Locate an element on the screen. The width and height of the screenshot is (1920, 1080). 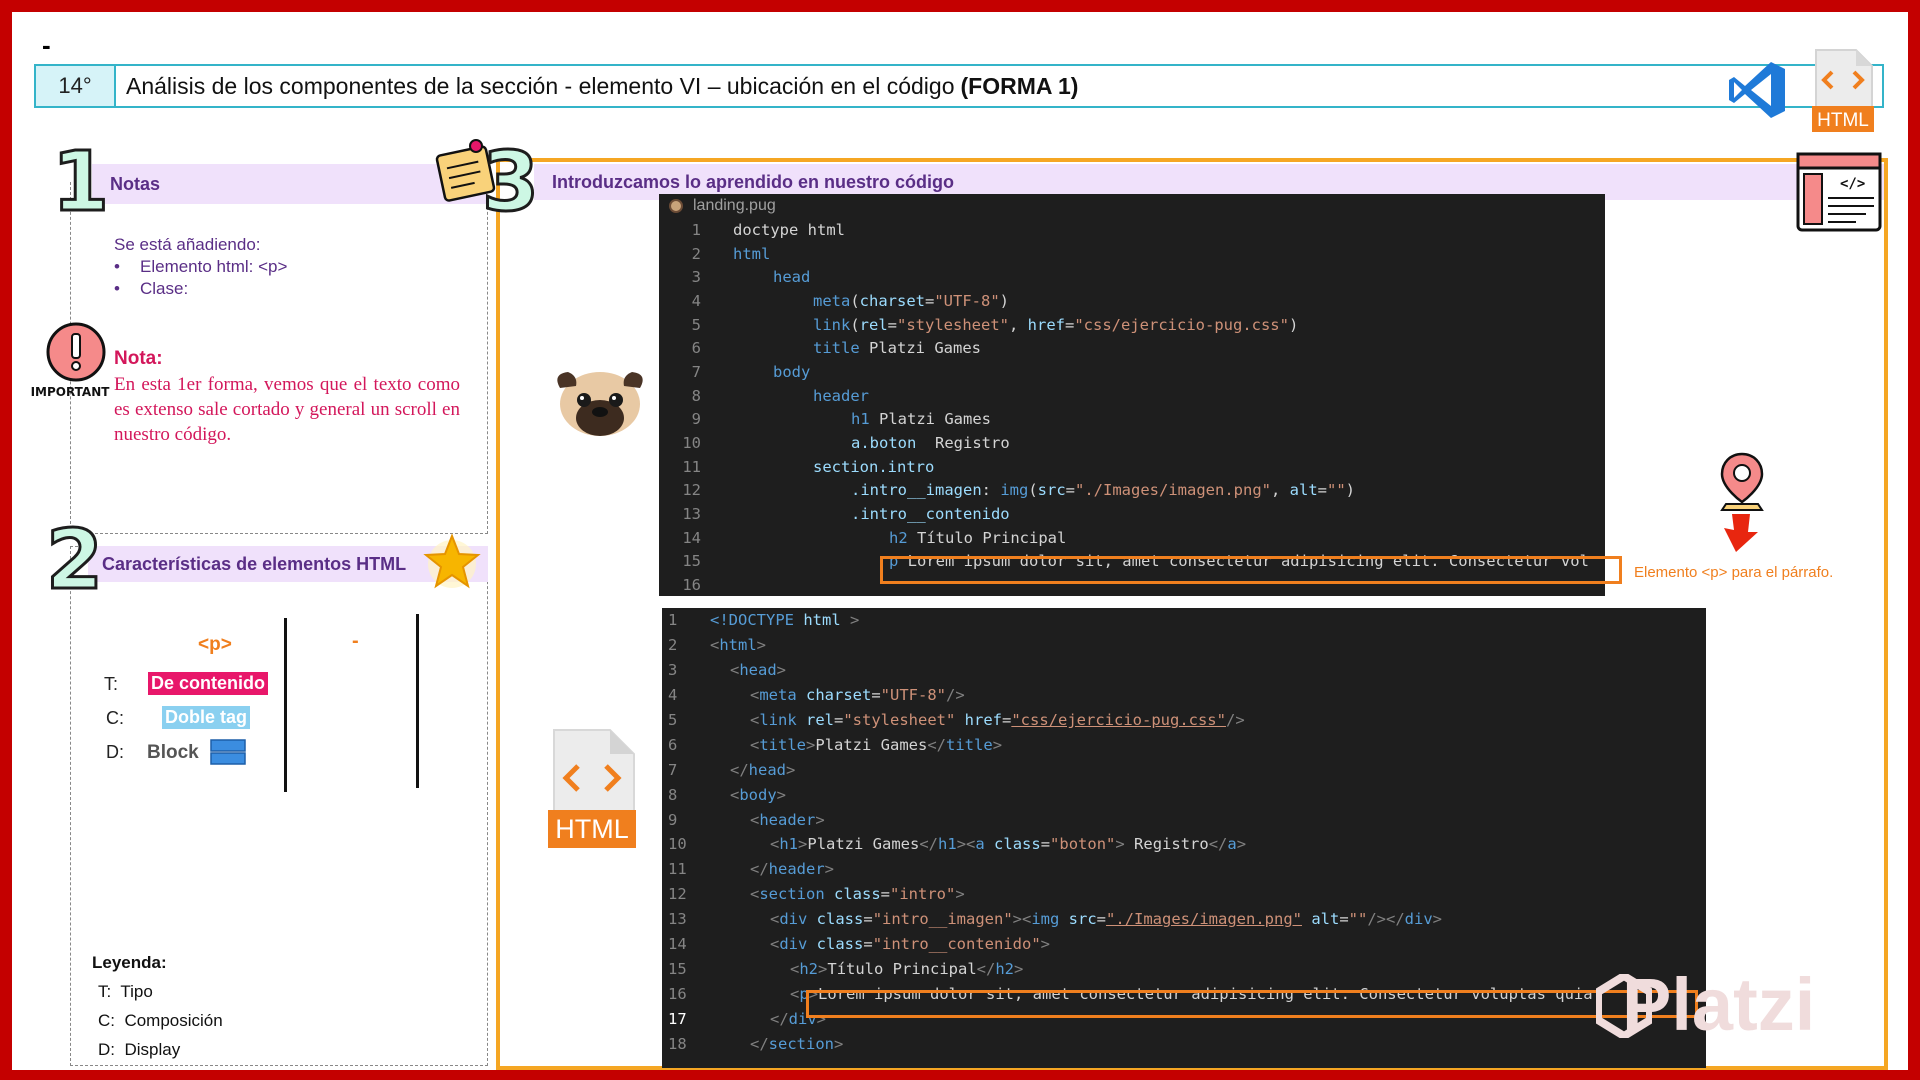
code-token: <title>Platzi Games</title> is located at coordinates (842, 745).